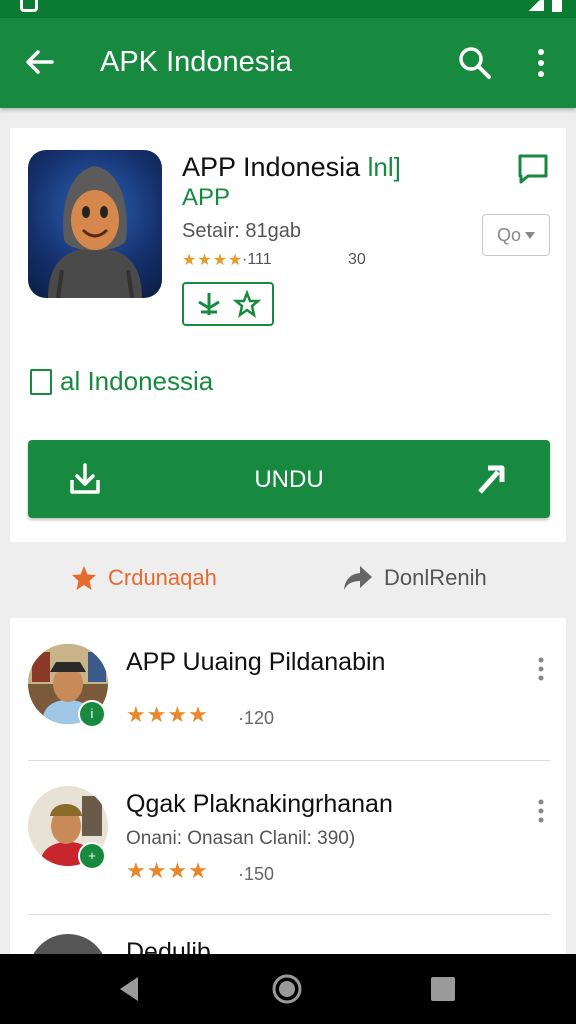  Describe the element at coordinates (92, 856) in the screenshot. I see `author-badge: +` at that location.